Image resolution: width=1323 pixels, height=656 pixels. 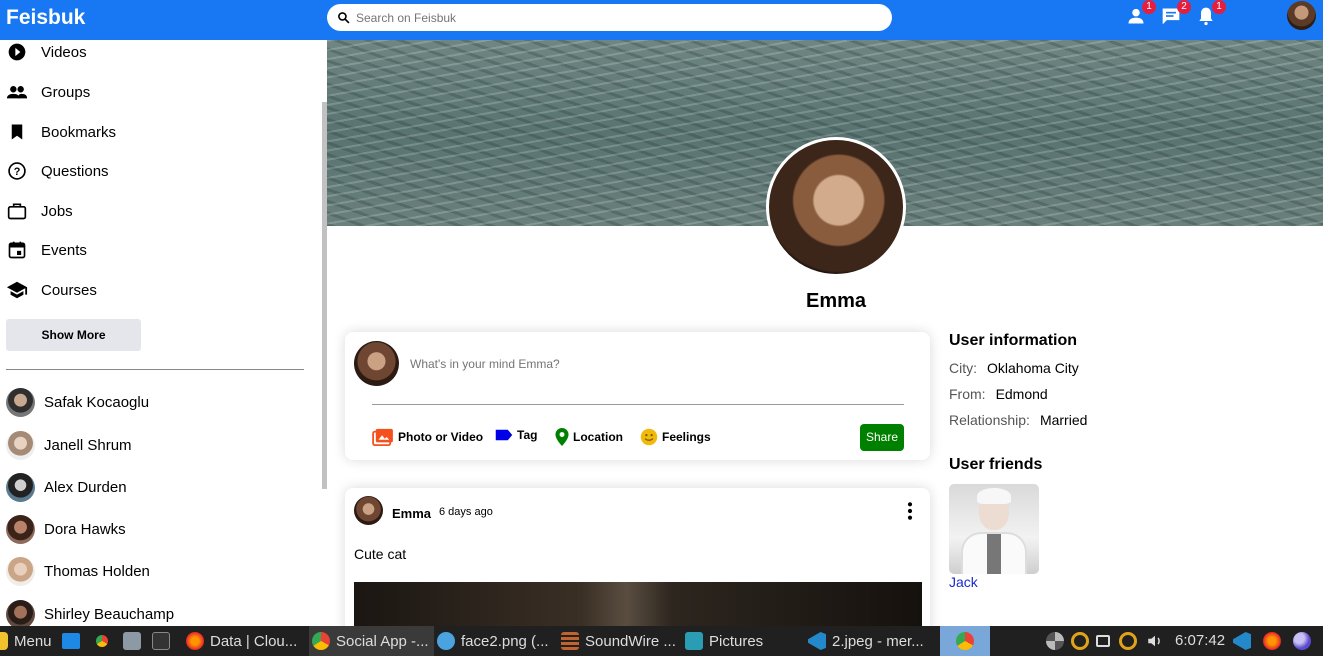 I want to click on start-menu-button: Menu, so click(x=29, y=641).